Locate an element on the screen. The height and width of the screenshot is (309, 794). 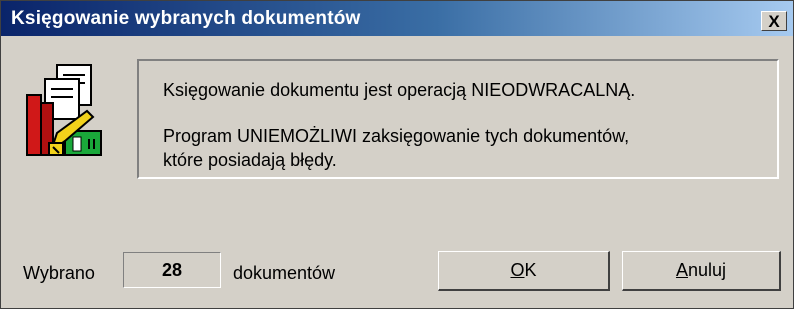
ok-label: K is located at coordinates (530, 270).